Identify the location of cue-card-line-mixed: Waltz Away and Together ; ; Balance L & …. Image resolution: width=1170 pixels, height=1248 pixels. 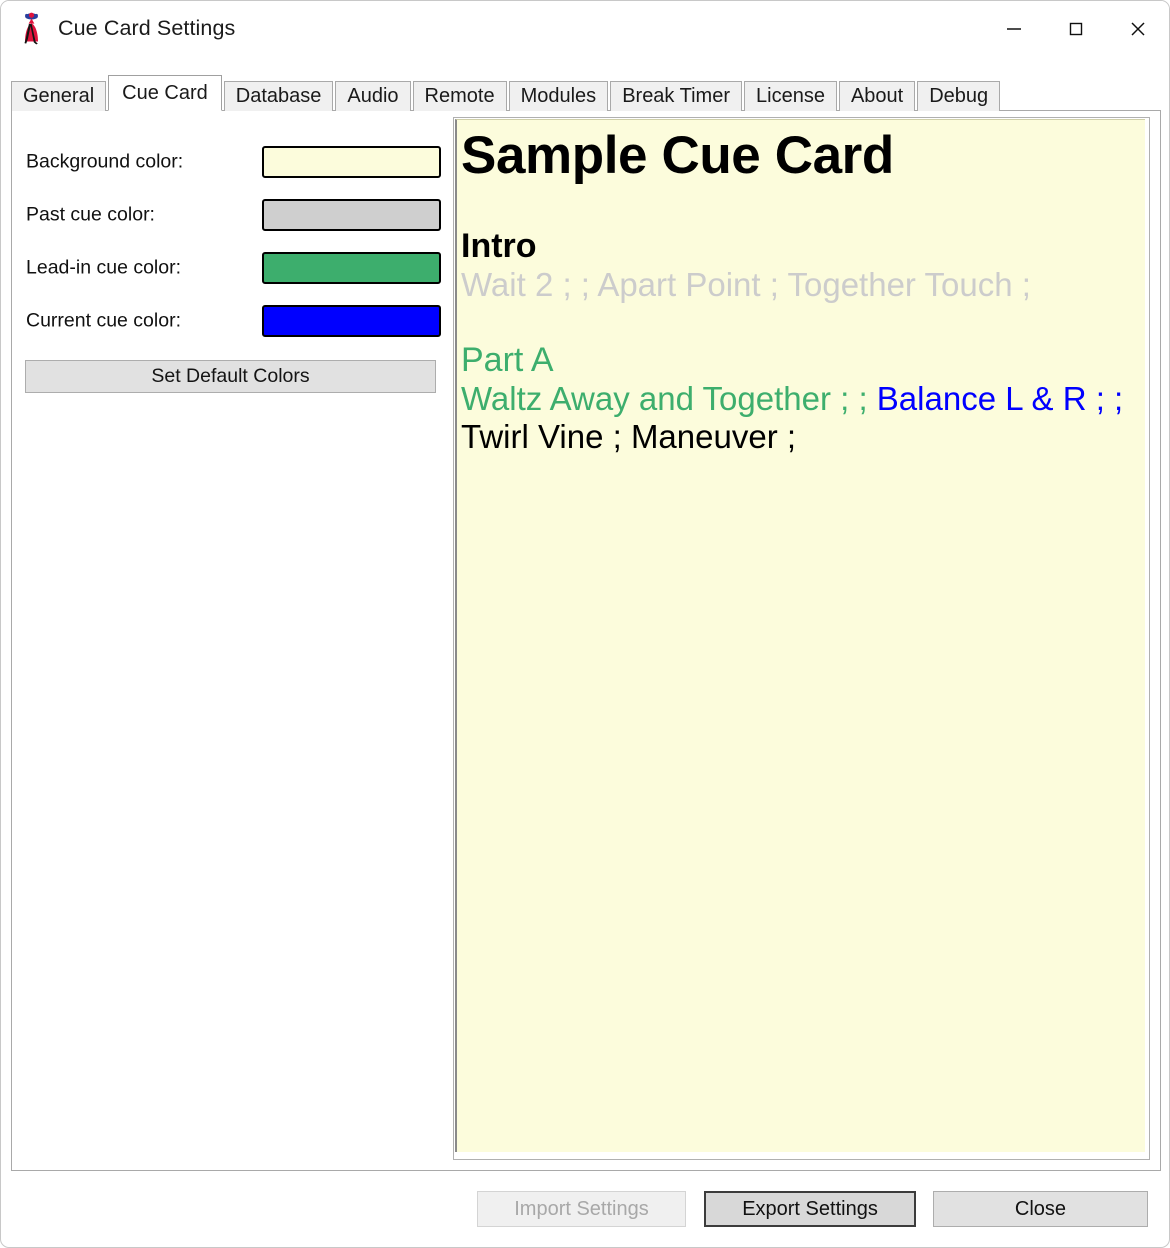
(803, 399).